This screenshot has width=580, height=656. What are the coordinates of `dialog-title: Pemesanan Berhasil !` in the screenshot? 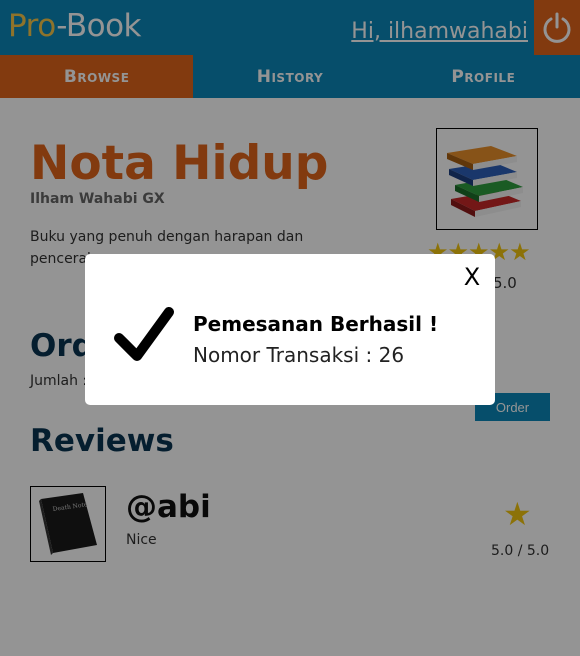 It's located at (316, 324).